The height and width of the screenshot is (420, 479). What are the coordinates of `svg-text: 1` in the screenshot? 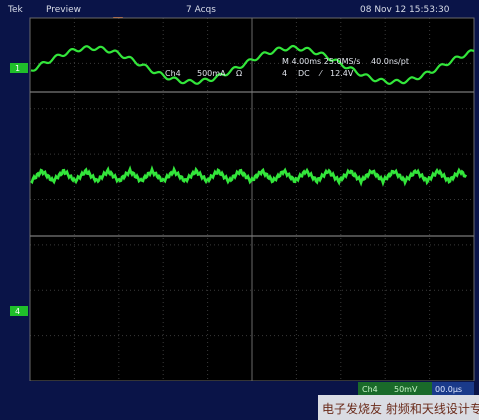 It's located at (17, 68).